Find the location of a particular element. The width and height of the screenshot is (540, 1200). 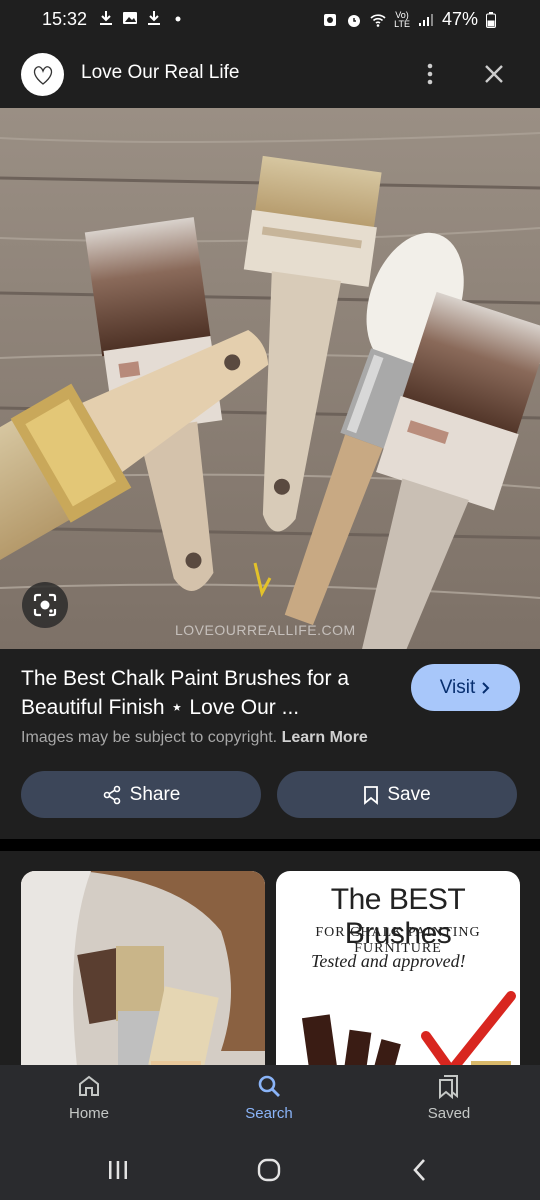

back-icon is located at coordinates (419, 1170).